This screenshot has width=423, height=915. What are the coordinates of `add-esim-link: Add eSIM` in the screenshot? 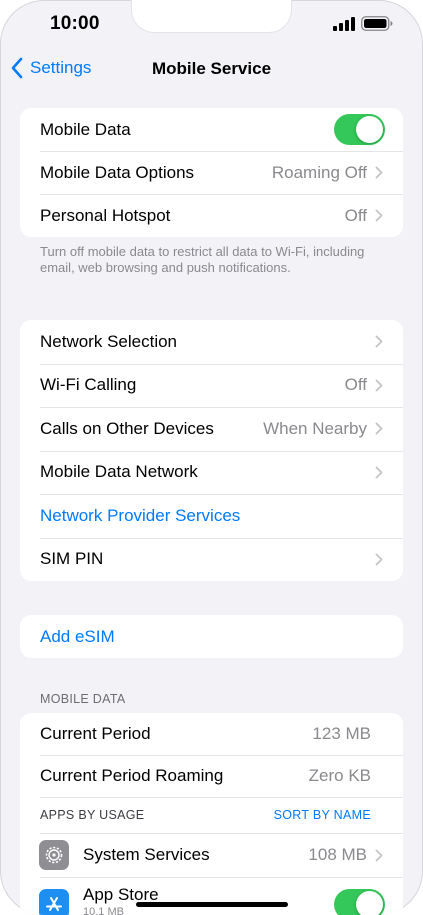 It's located at (211, 637).